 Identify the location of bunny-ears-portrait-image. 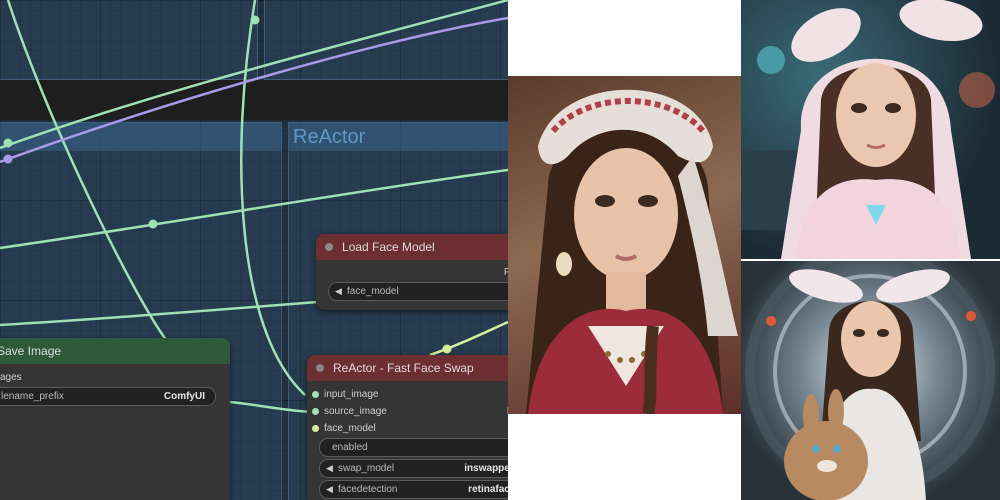
(870, 380).